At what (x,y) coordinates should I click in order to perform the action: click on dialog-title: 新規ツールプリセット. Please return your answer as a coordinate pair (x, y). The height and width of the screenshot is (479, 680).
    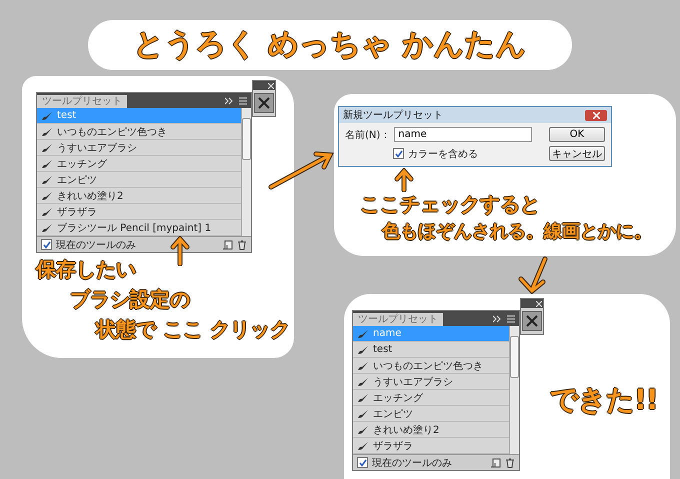
    Looking at the image, I should click on (393, 115).